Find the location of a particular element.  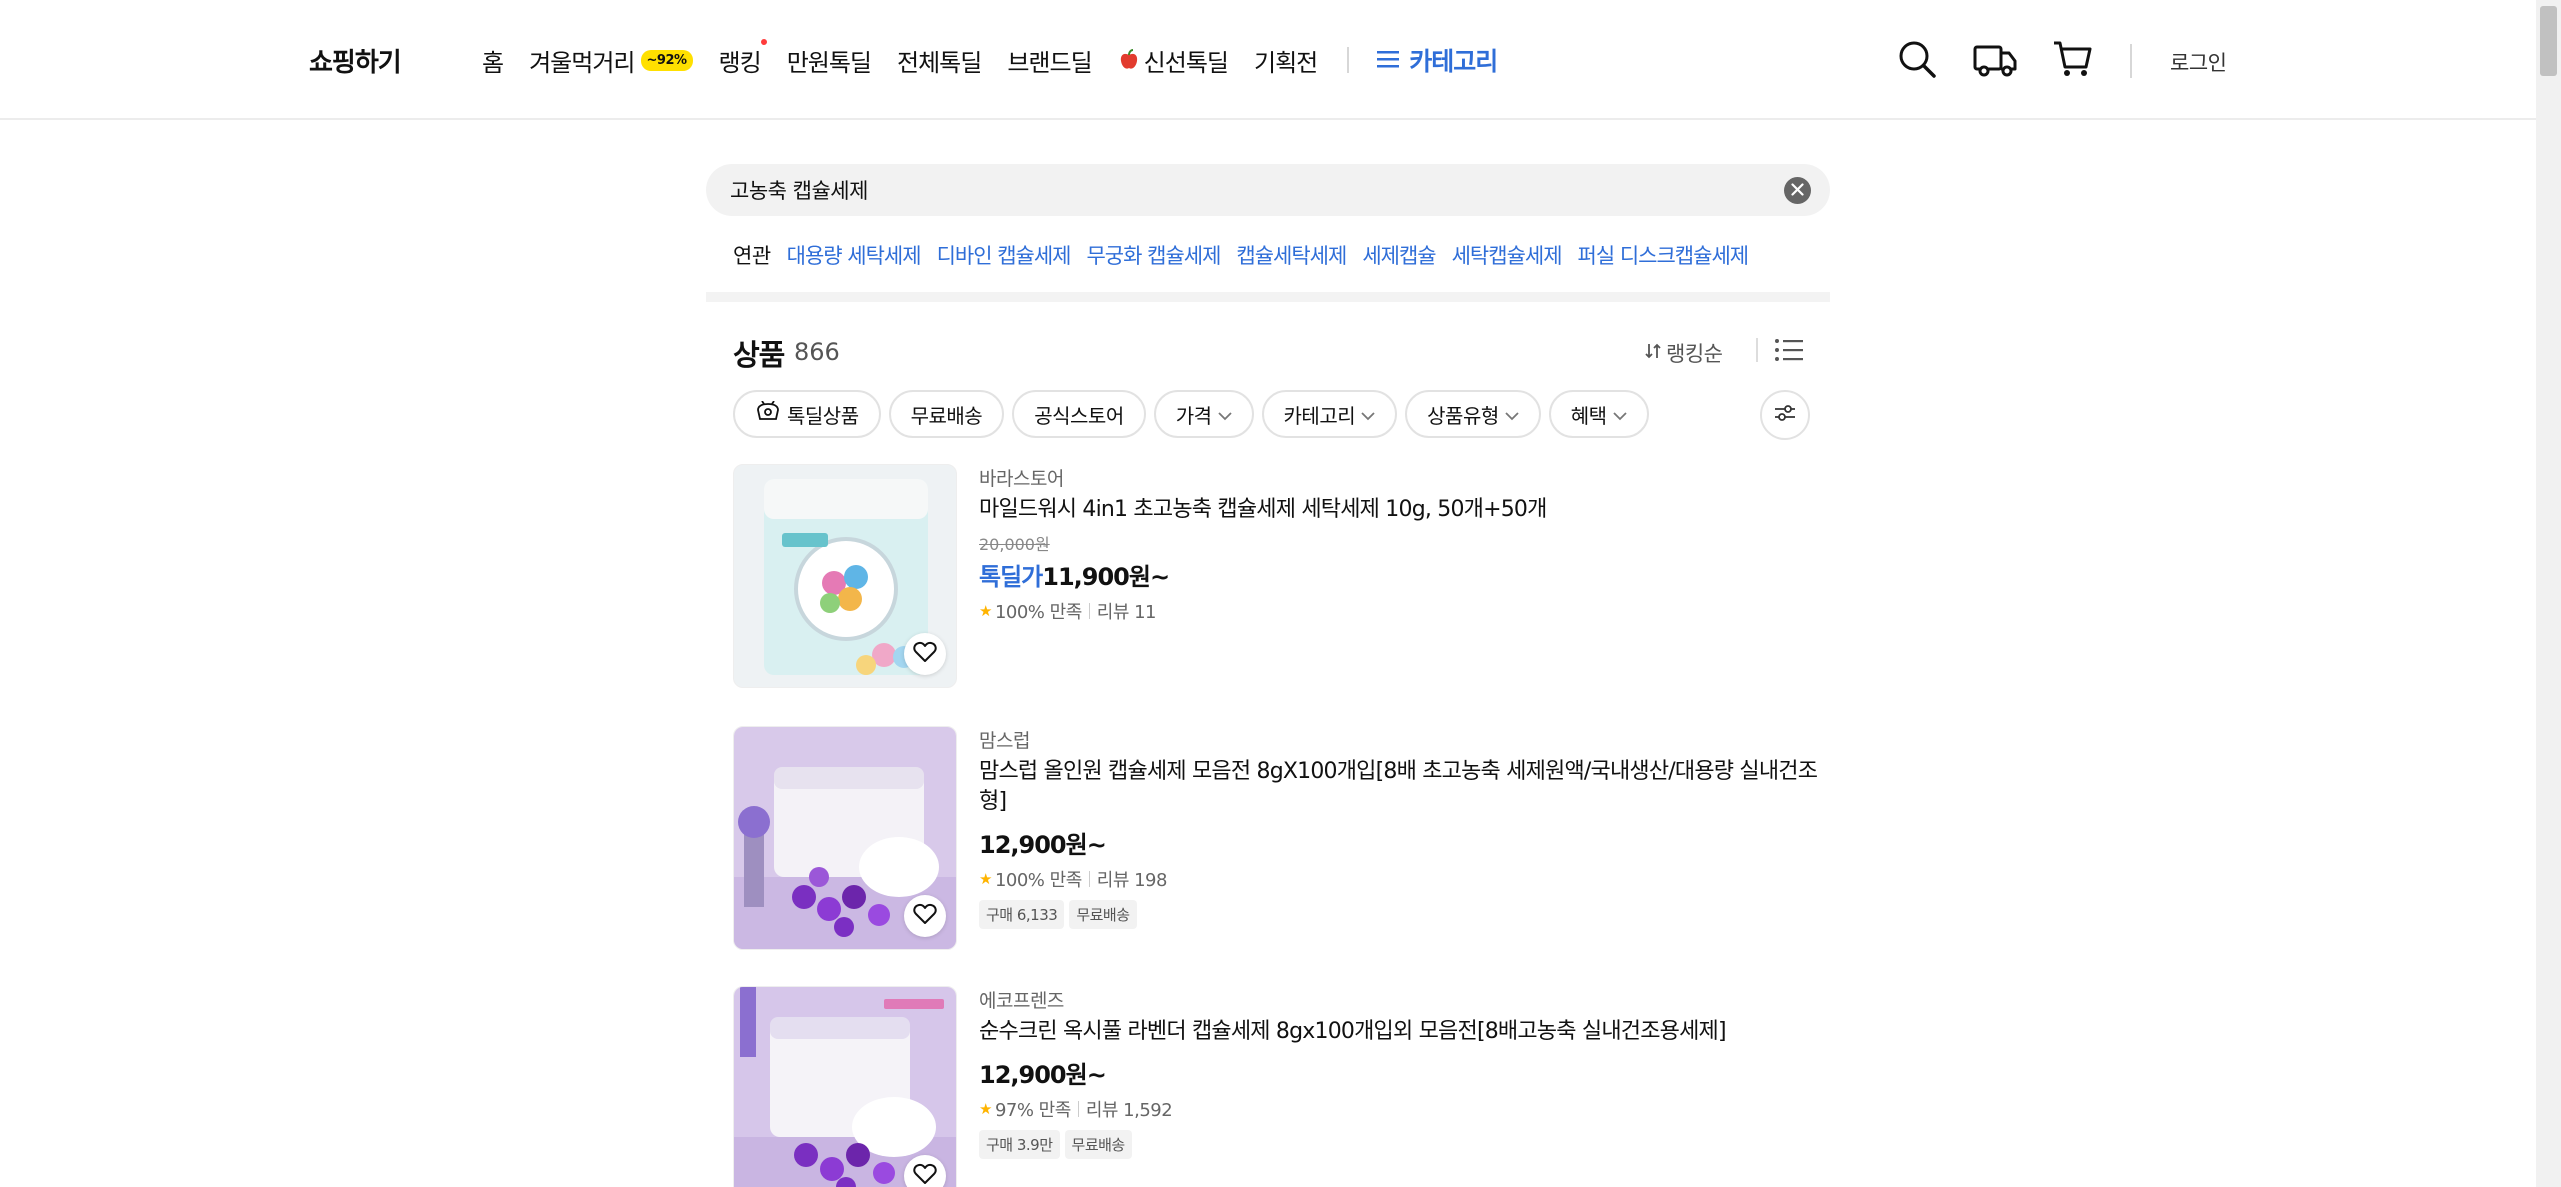

nav-item-exhibition: 기획전 is located at coordinates (1286, 60).